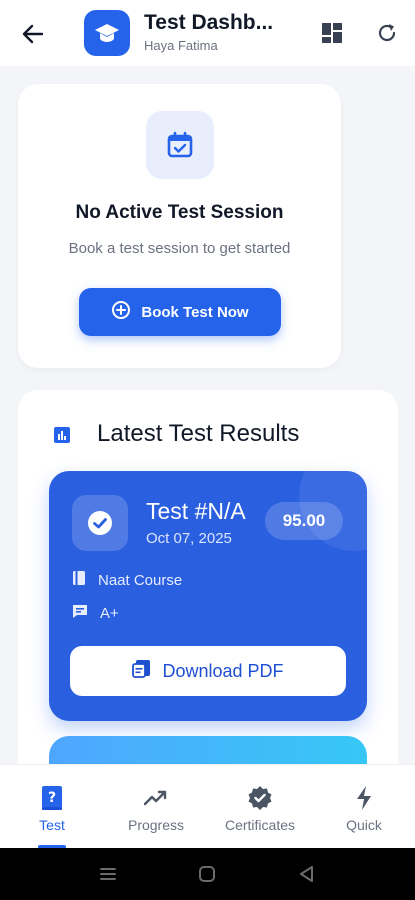 Image resolution: width=415 pixels, height=900 pixels. I want to click on nav-item-quick: Quick, so click(363, 807).